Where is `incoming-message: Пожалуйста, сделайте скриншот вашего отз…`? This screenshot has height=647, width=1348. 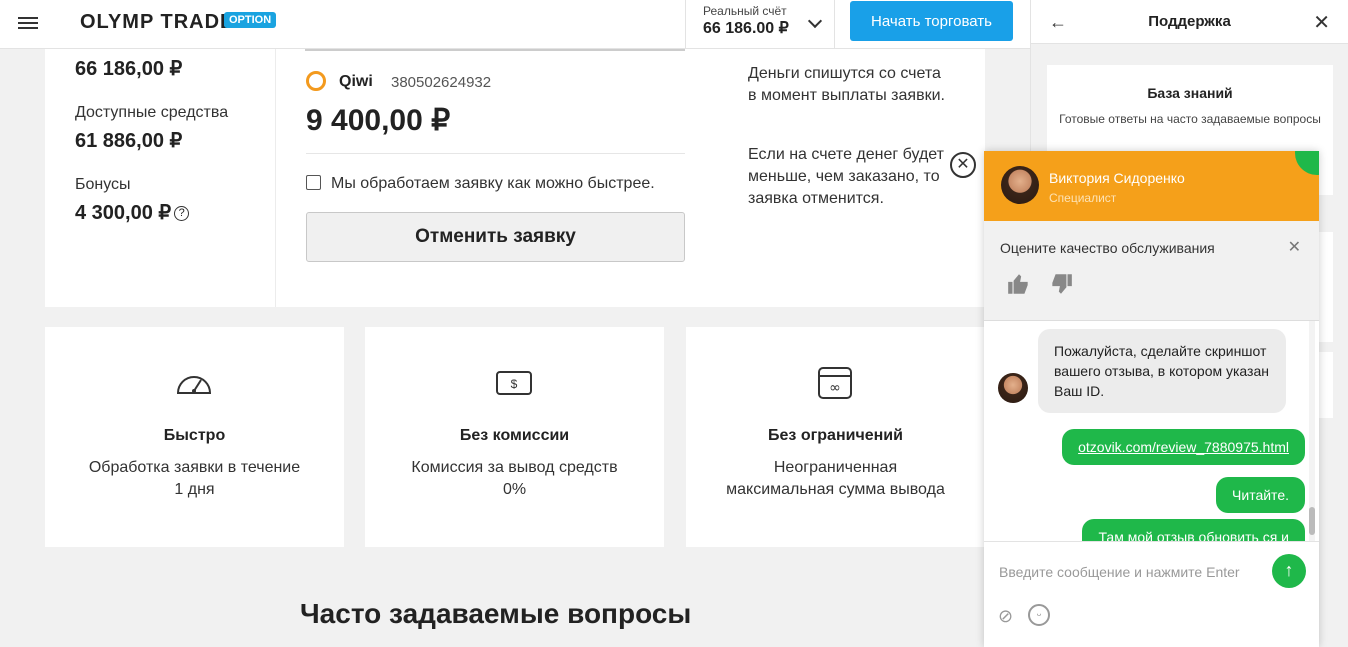 incoming-message: Пожалуйста, сделайте скриншот вашего отз… is located at coordinates (1162, 371).